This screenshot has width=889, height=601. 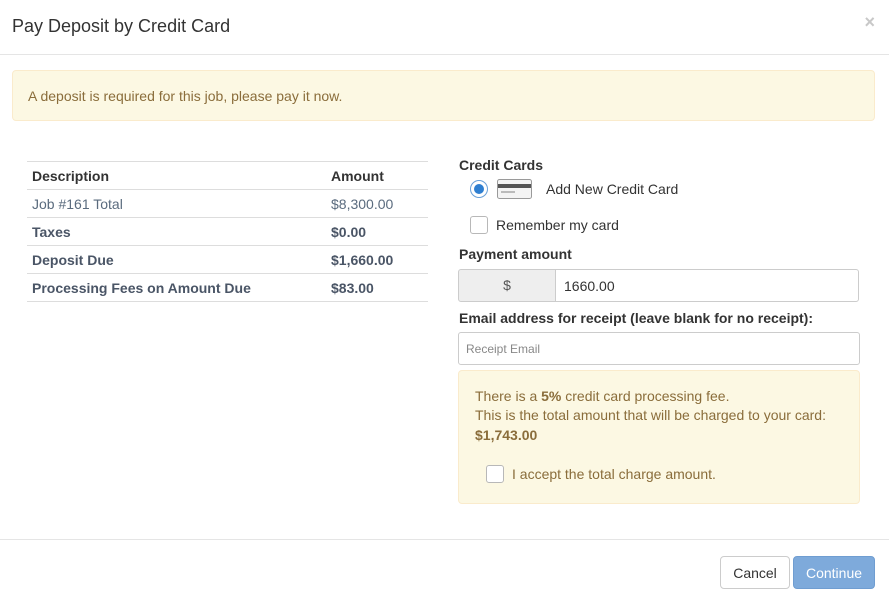 I want to click on add-new-card-label: Add New Credit Card, so click(x=612, y=189).